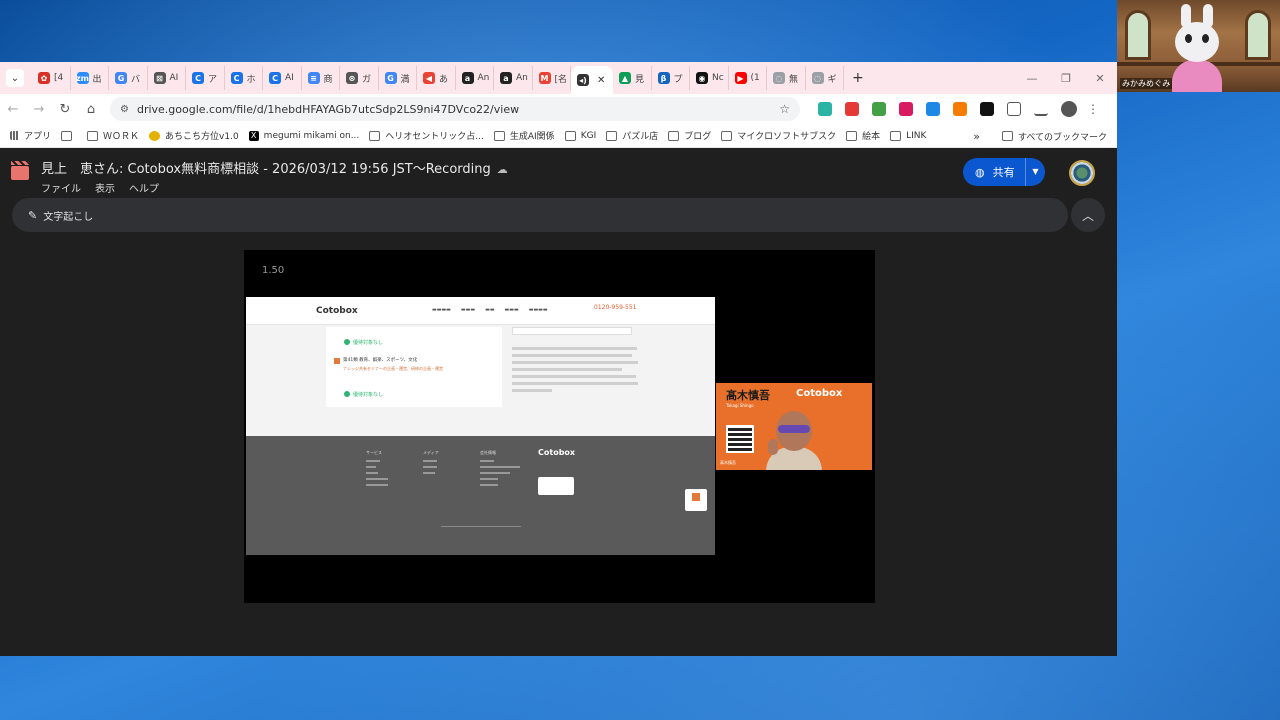  Describe the element at coordinates (871, 137) in the screenshot. I see `bookmark-label: 絵本` at that location.